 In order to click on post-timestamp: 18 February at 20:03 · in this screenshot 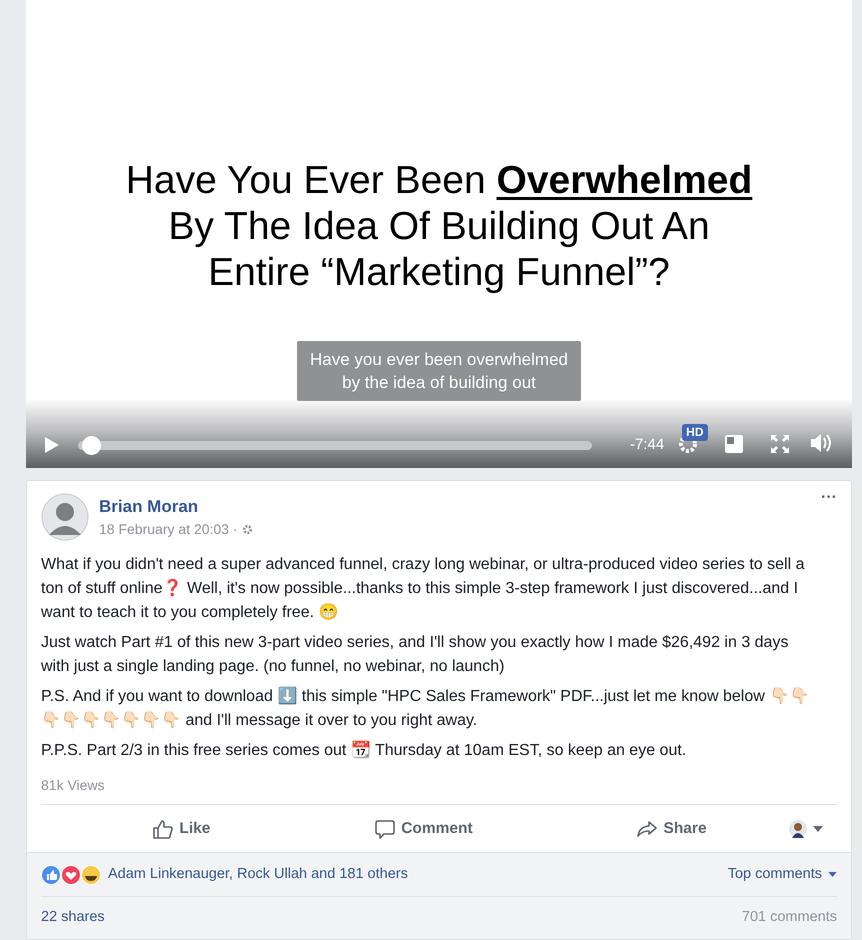, I will do `click(168, 529)`.